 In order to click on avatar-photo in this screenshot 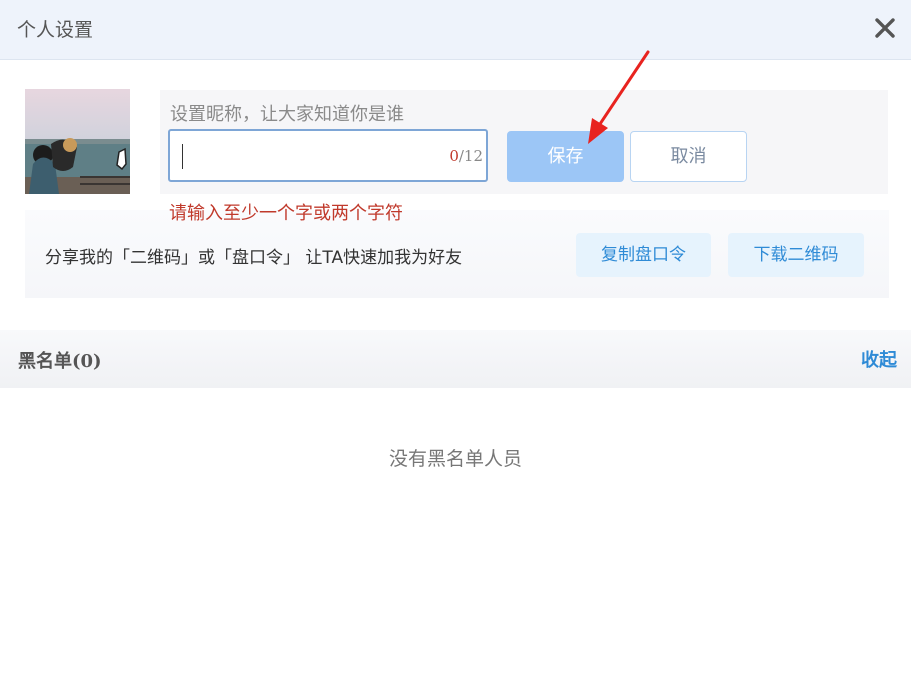, I will do `click(77, 141)`.